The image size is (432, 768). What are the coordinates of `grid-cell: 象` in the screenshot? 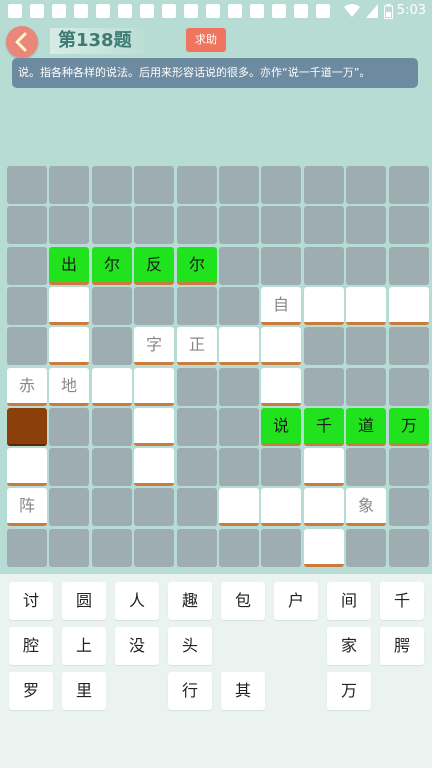 It's located at (366, 507).